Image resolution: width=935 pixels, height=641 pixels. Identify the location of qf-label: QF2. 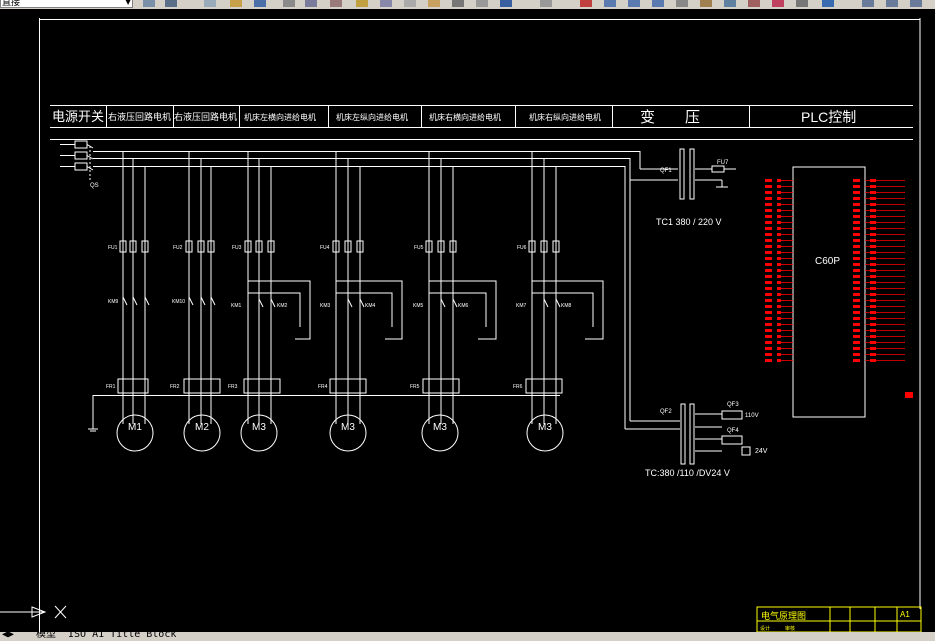
(666, 412).